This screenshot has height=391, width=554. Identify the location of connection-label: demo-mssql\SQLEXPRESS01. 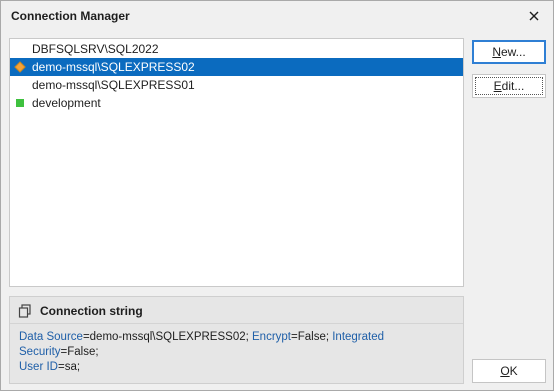
(113, 85).